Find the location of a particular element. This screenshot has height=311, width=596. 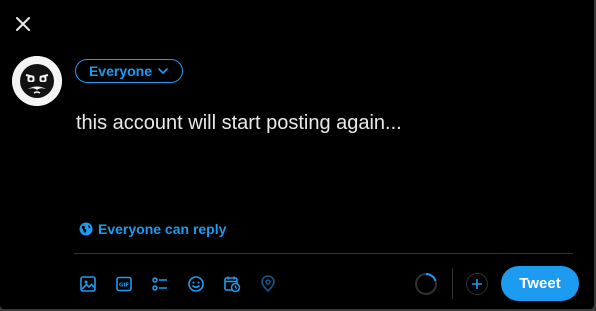

add-tweet-button is located at coordinates (477, 284).